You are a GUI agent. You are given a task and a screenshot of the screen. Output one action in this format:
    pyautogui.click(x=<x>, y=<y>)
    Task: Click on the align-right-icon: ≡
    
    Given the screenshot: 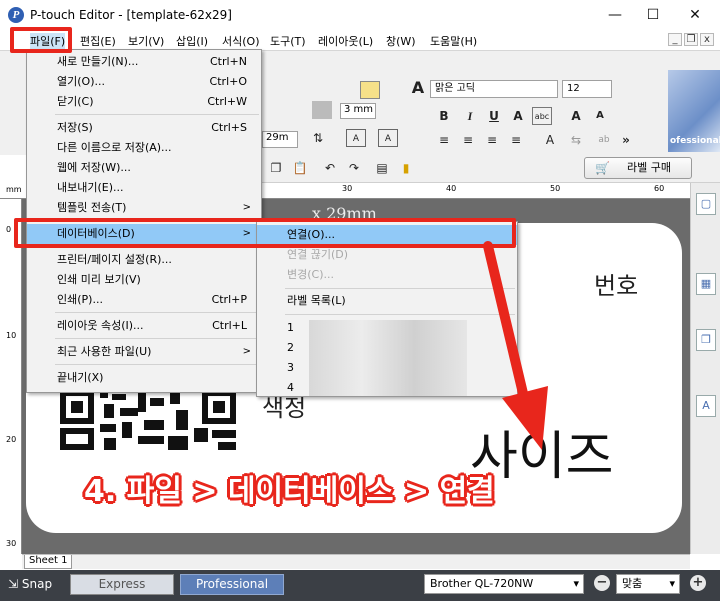 What is the action you would take?
    pyautogui.click(x=492, y=140)
    